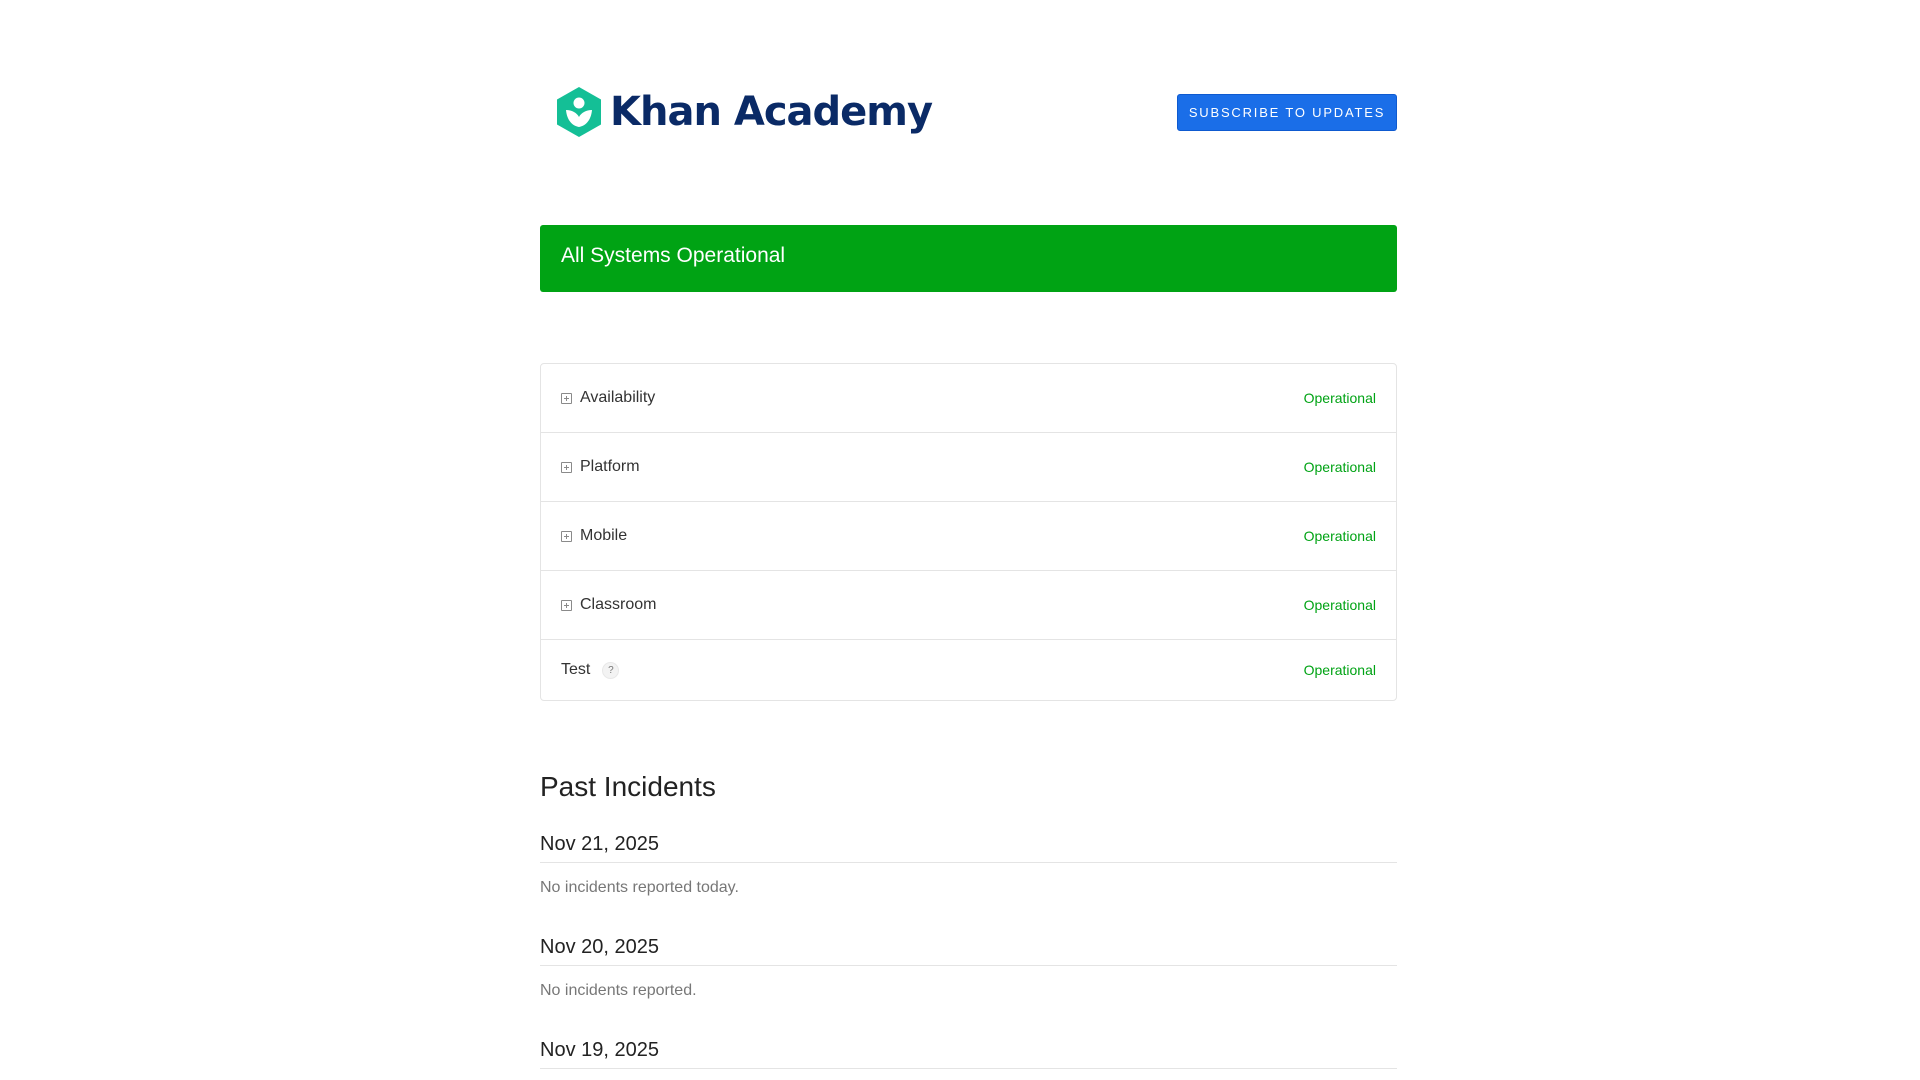 This screenshot has width=1920, height=1080. Describe the element at coordinates (968, 467) in the screenshot. I see `component-platform: Platform Operational` at that location.